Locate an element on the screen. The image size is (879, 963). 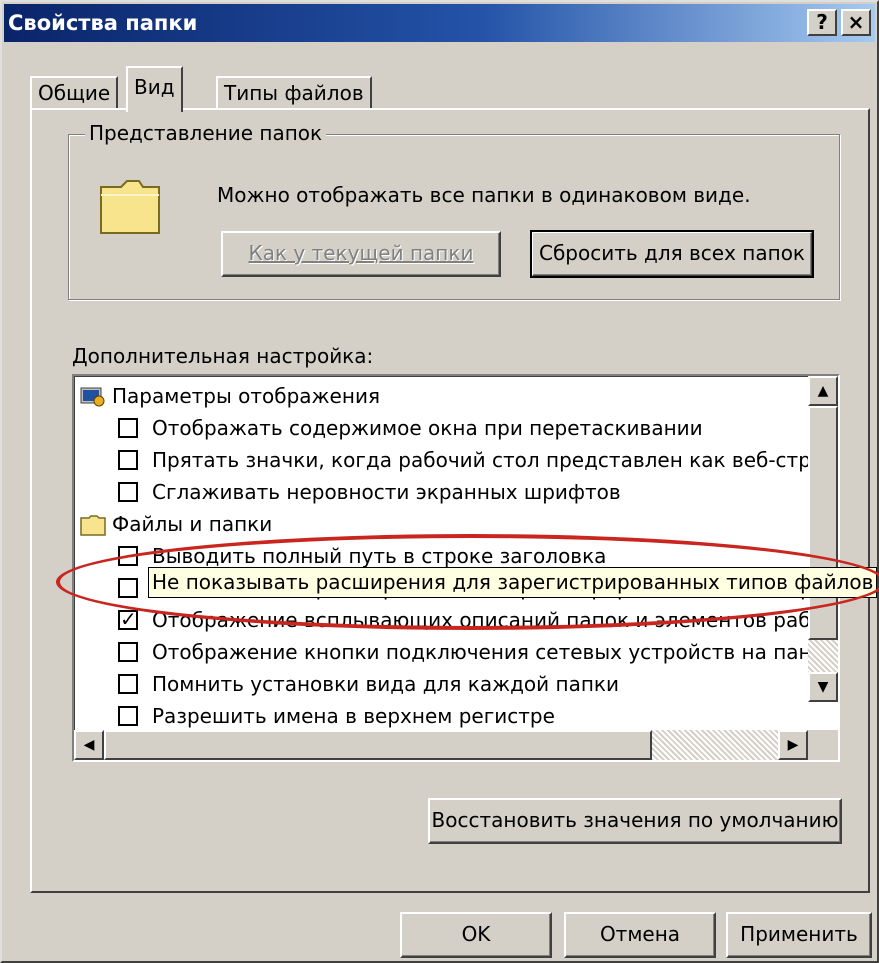
restore-defaults-button: Восстановить значения по умолчанию is located at coordinates (635, 821).